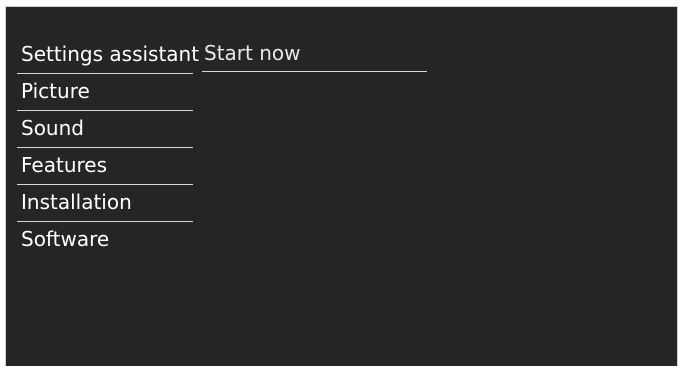 The width and height of the screenshot is (681, 366). What do you see at coordinates (105, 92) in the screenshot?
I see `menu-item-picture: Picture` at bounding box center [105, 92].